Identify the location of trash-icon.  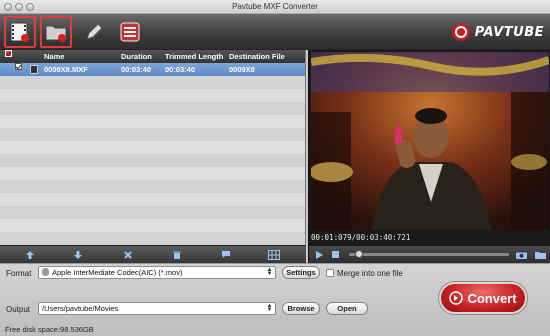
(177, 255).